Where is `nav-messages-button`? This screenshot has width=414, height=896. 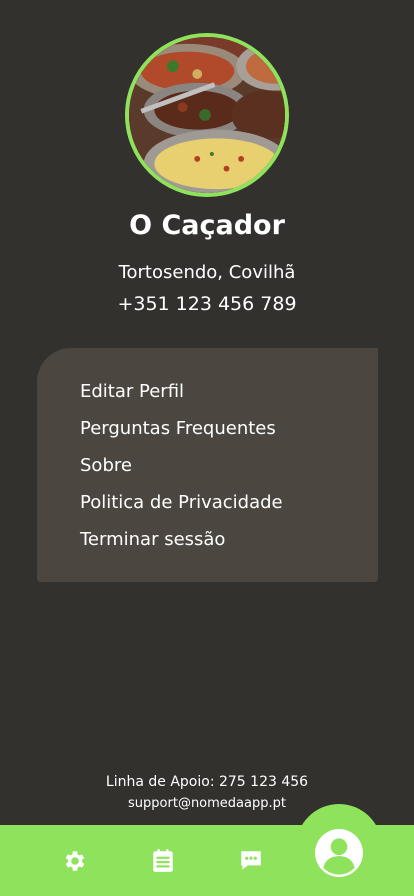 nav-messages-button is located at coordinates (251, 861).